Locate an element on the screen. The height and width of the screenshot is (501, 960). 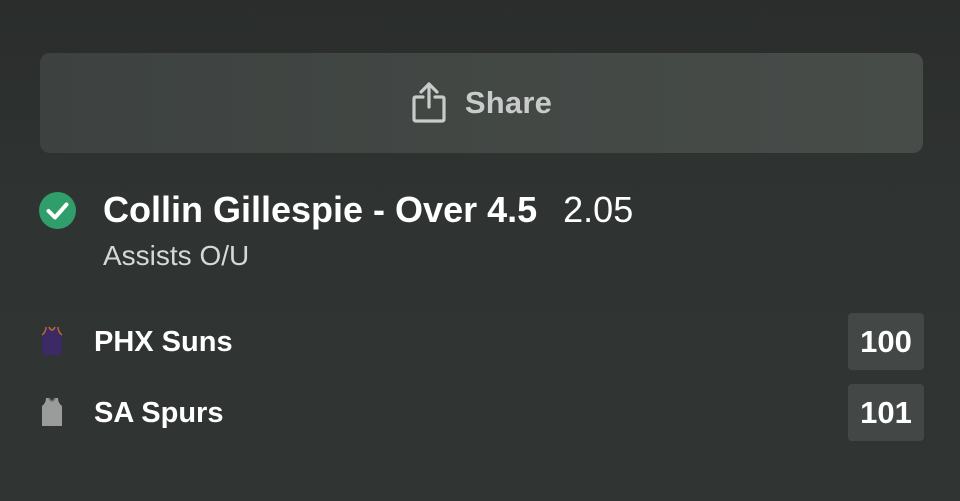
team-name: SA Spurs is located at coordinates (159, 413).